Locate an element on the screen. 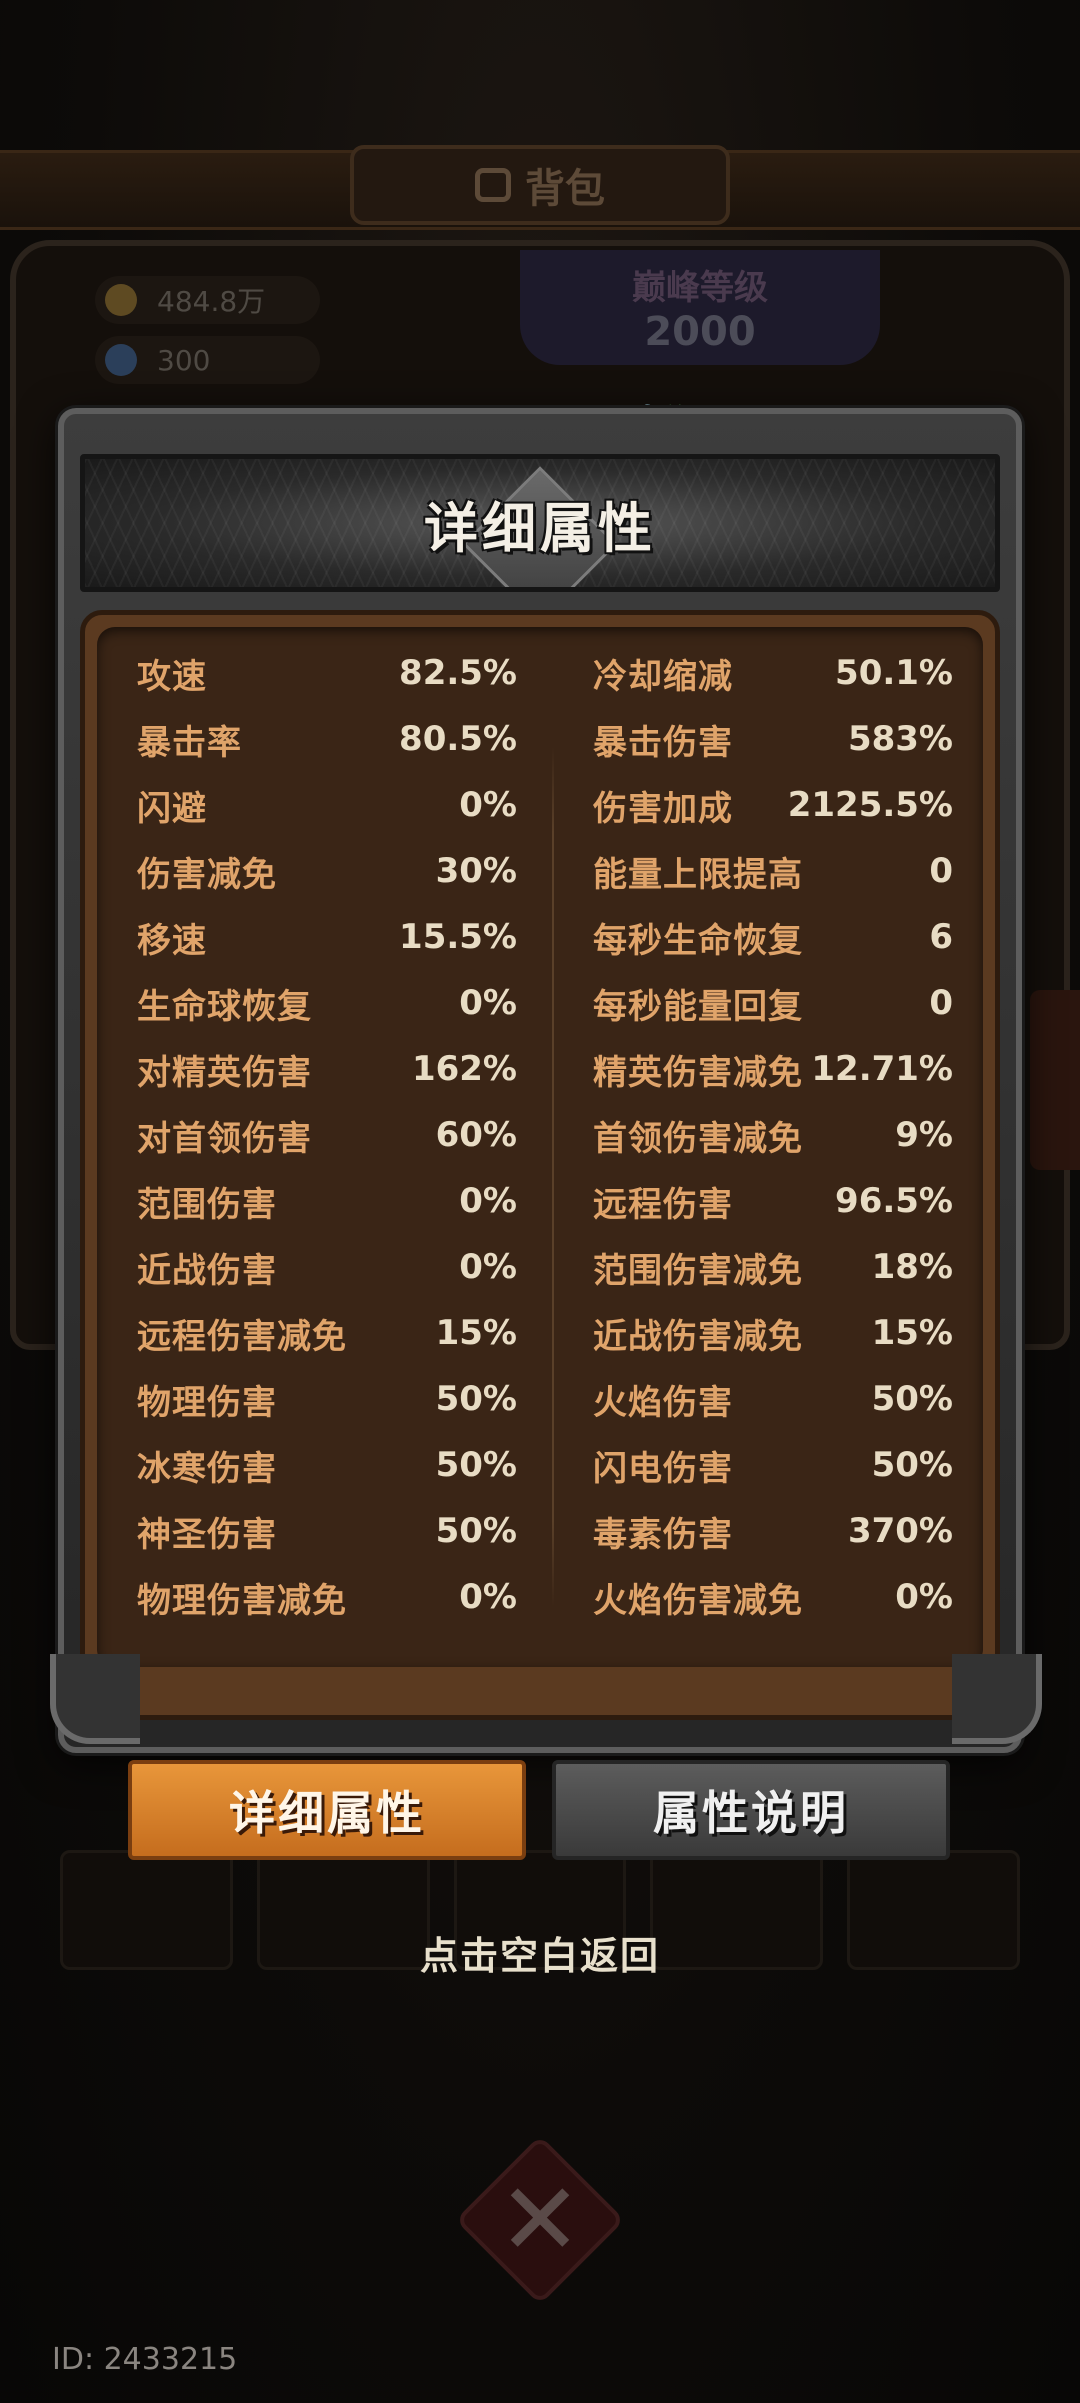  stat-row: 能量上限提高 0 is located at coordinates (773, 871).